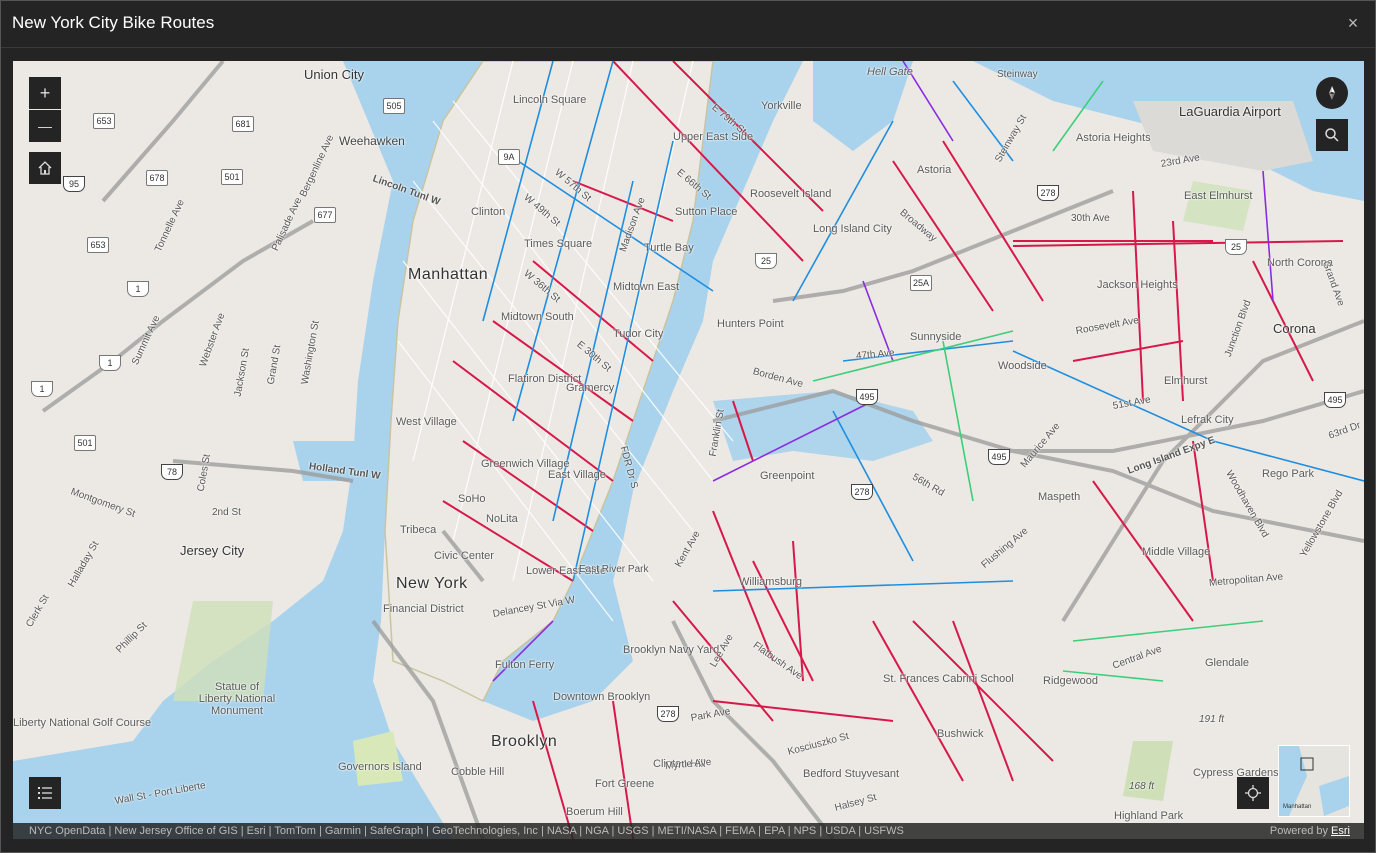 This screenshot has height=853, width=1376. What do you see at coordinates (138, 289) in the screenshot?
I see `shield-1: 1` at bounding box center [138, 289].